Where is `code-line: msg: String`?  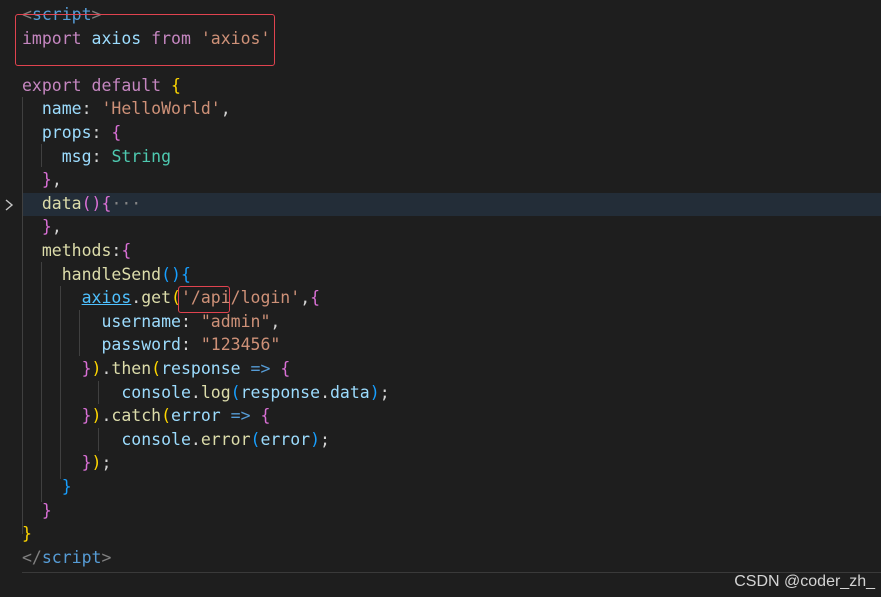 code-line: msg: String is located at coordinates (96, 156).